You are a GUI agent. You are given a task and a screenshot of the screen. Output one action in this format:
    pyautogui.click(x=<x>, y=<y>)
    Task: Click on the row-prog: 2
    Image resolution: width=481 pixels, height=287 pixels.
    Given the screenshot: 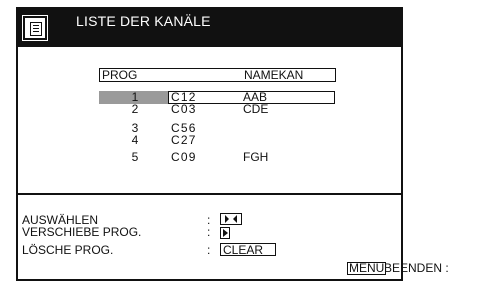 What is the action you would take?
    pyautogui.click(x=135, y=109)
    